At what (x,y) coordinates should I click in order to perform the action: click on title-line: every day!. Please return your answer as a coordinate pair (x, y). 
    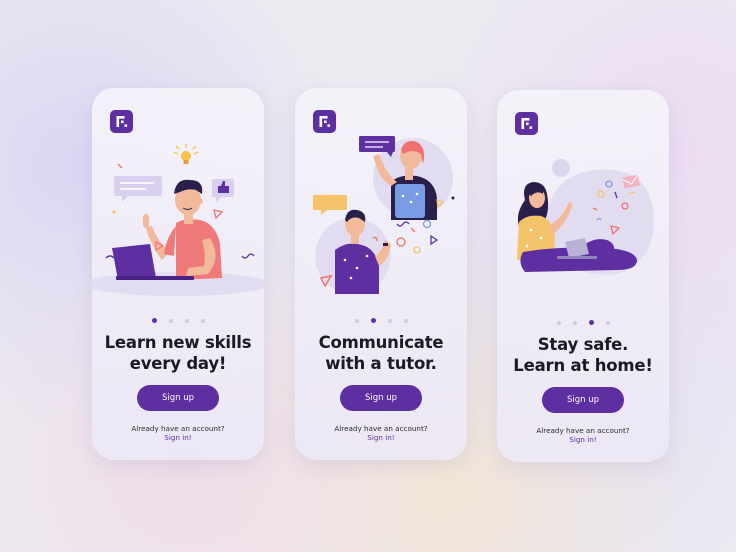
    Looking at the image, I should click on (178, 363).